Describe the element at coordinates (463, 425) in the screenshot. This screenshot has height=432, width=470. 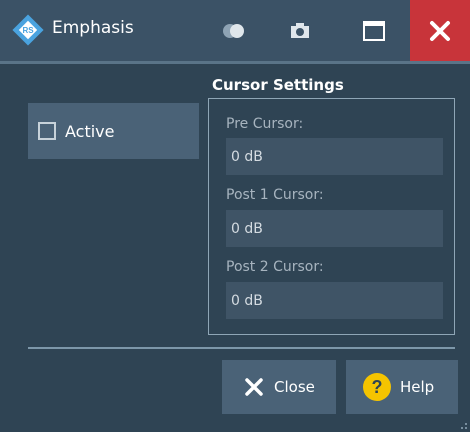
I see `resize-grip-icon` at that location.